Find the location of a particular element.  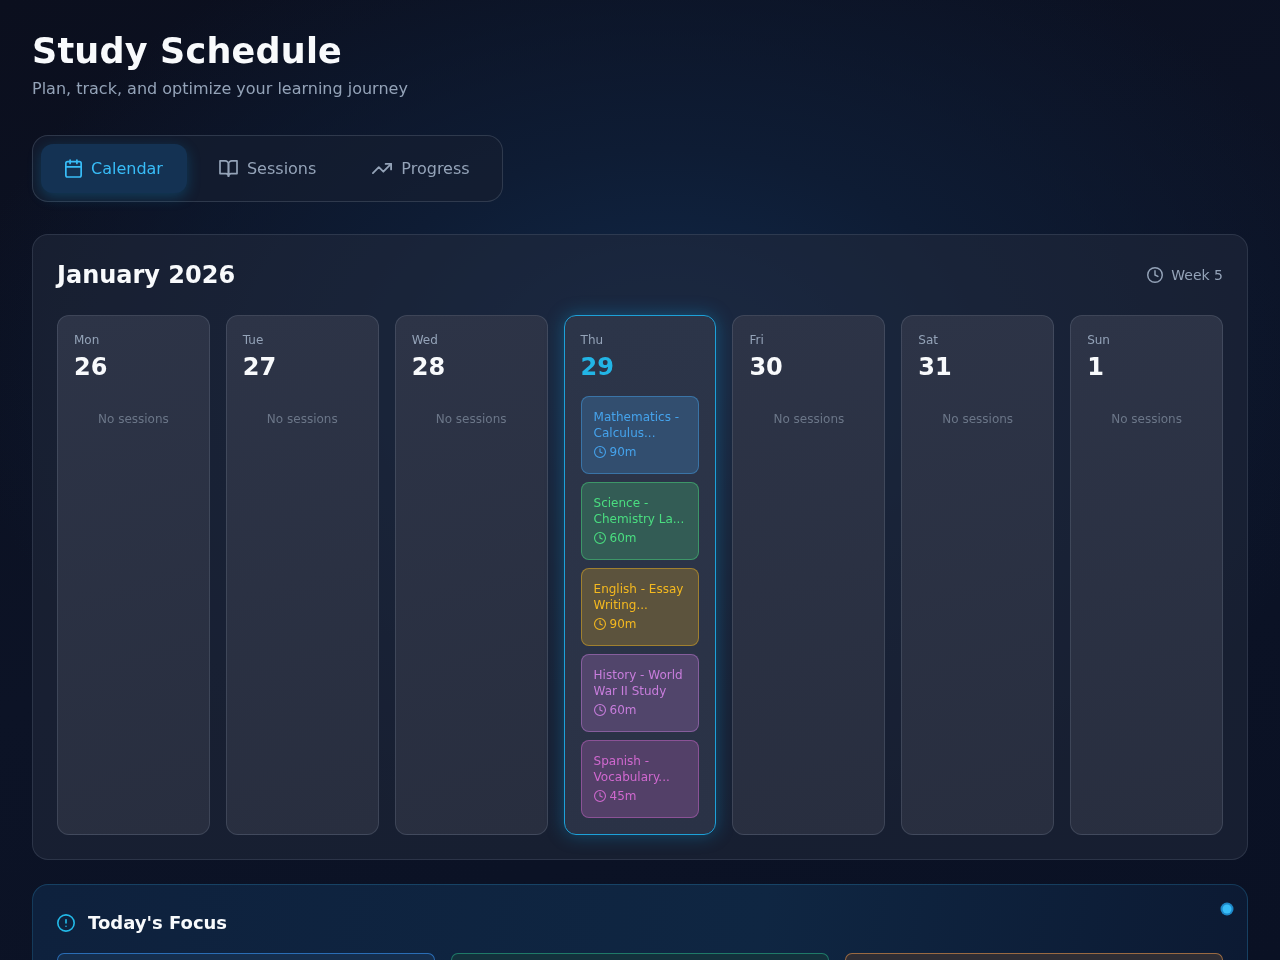

focus-title: Today's Focus is located at coordinates (158, 923).